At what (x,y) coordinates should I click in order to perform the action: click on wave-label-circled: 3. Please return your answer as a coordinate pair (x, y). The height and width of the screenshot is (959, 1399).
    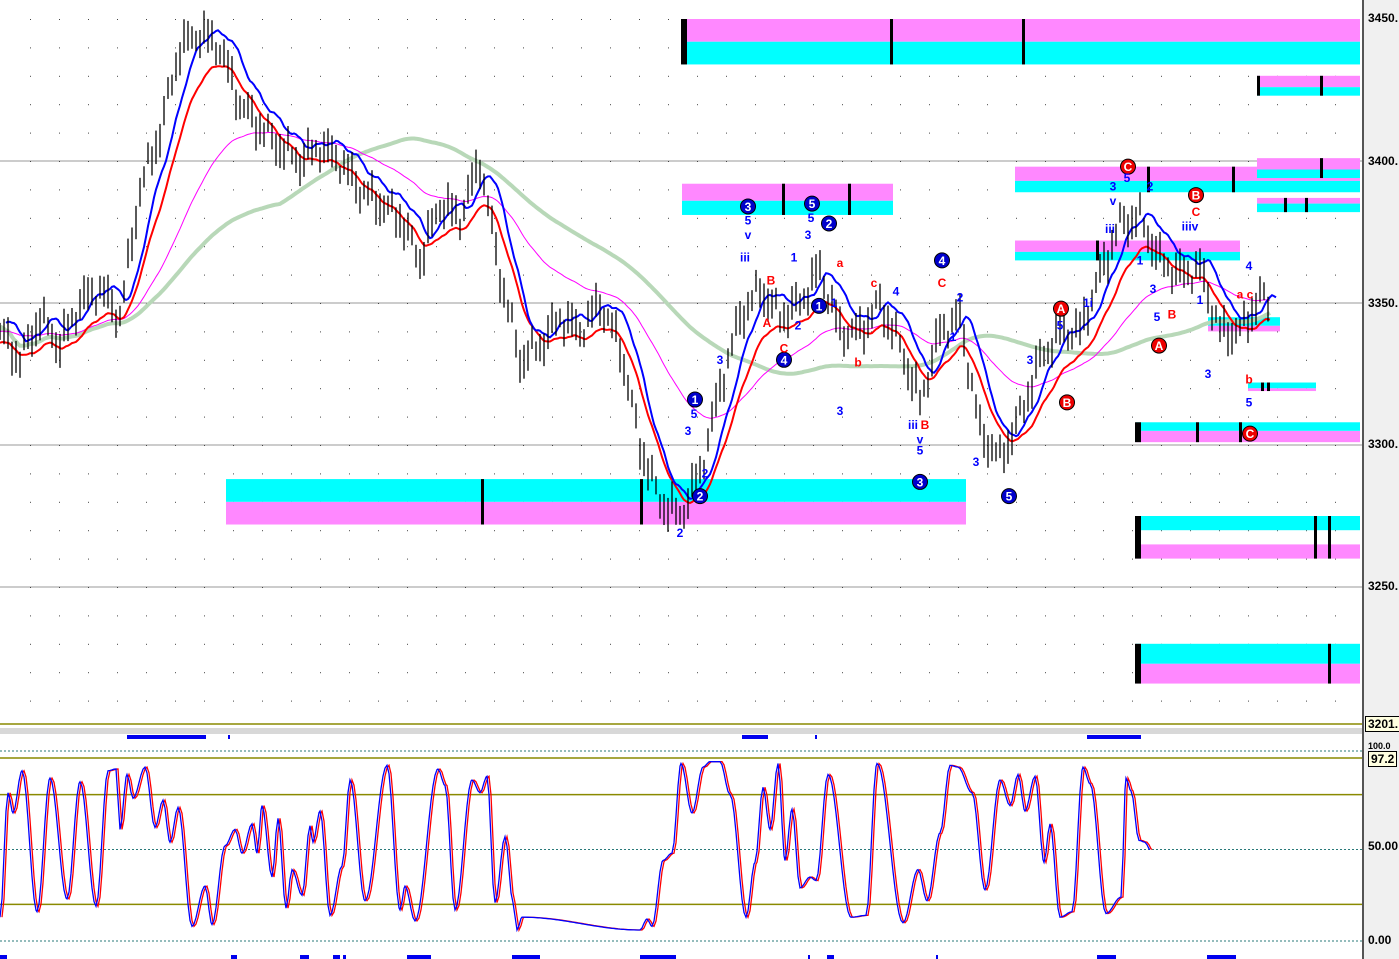
    Looking at the image, I should click on (920, 482).